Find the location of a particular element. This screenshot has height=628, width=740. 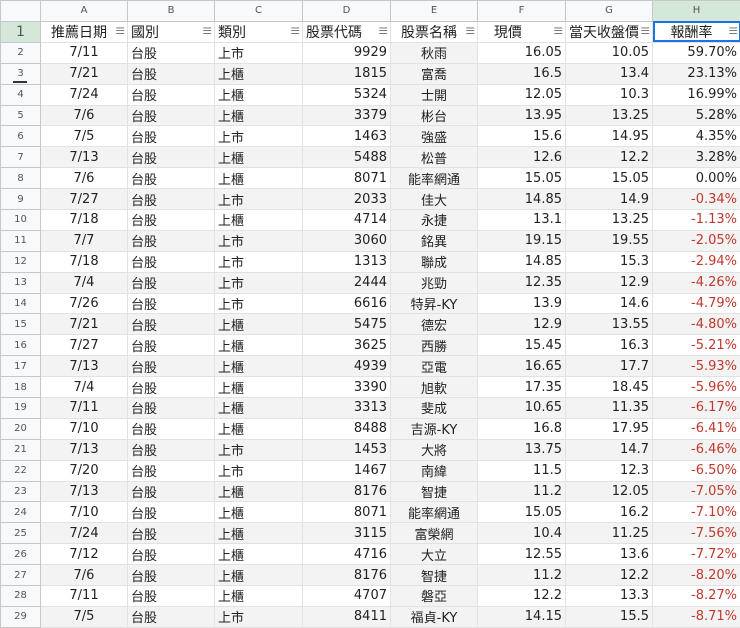

row-header: 1 is located at coordinates (21, 31).